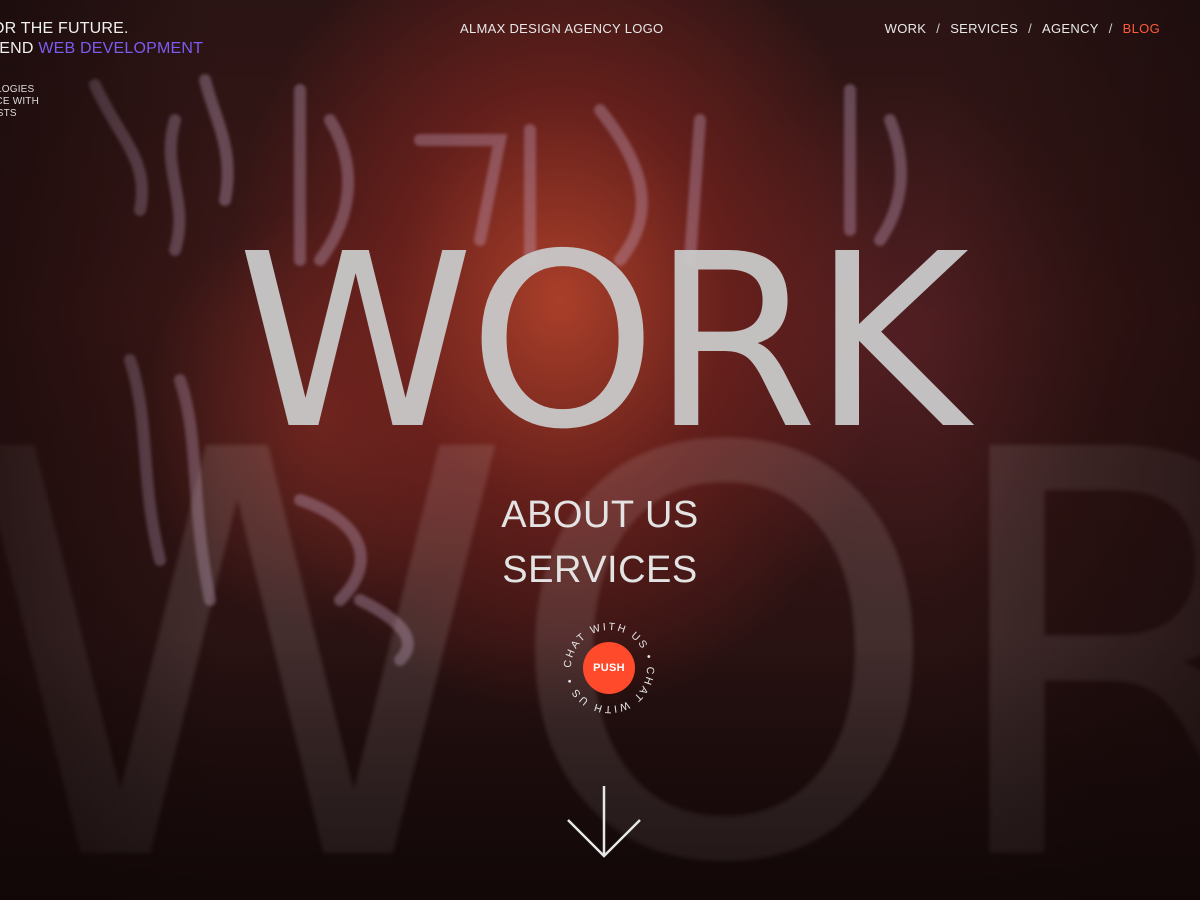 The image size is (1200, 900). I want to click on tagline-line-2-prefix: D-END, so click(17, 48).